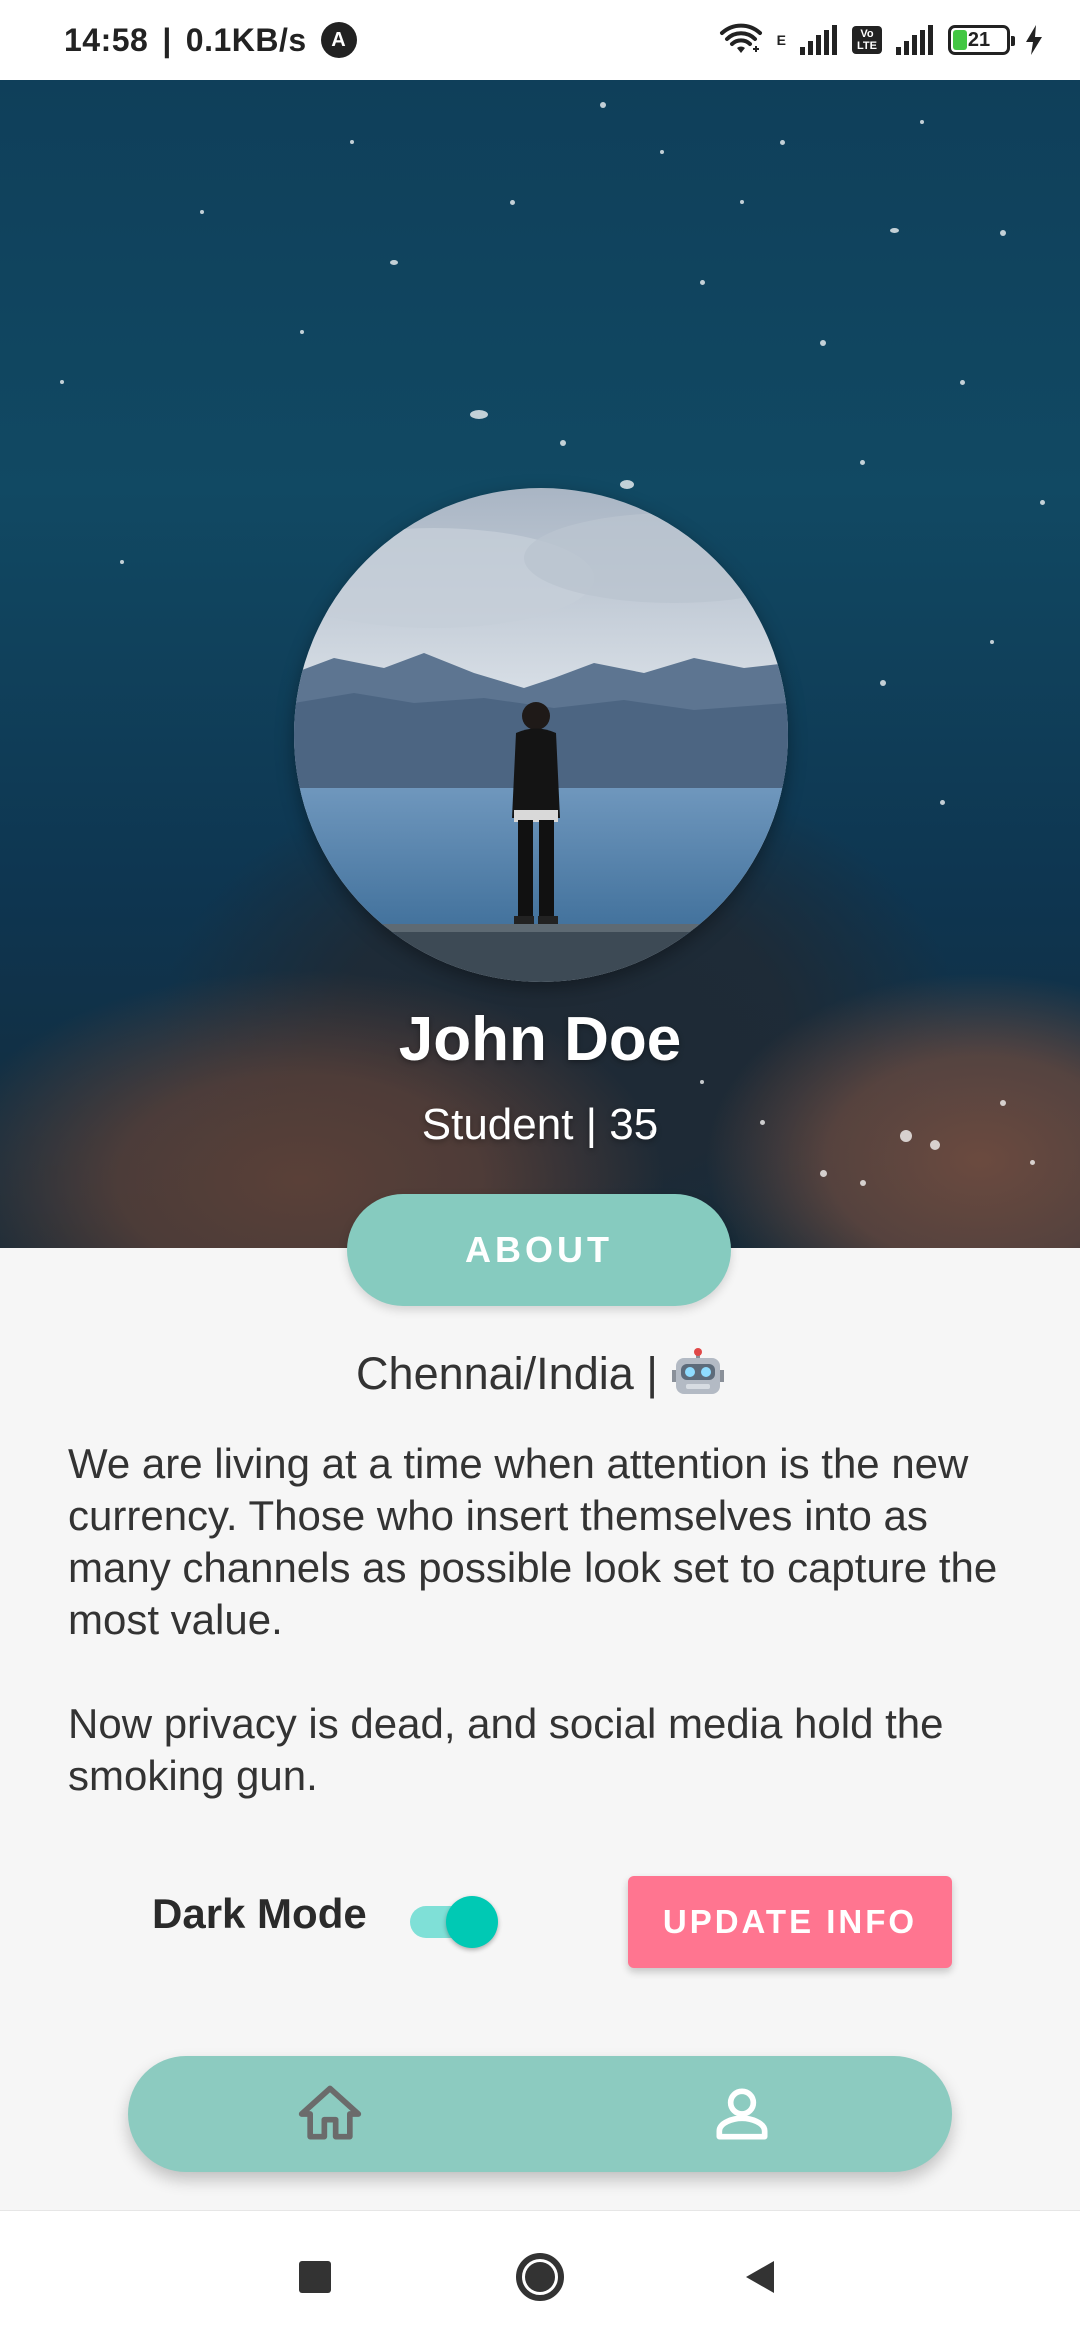 The image size is (1080, 2340). What do you see at coordinates (867, 34) in the screenshot?
I see `volte-top-label: Vo` at bounding box center [867, 34].